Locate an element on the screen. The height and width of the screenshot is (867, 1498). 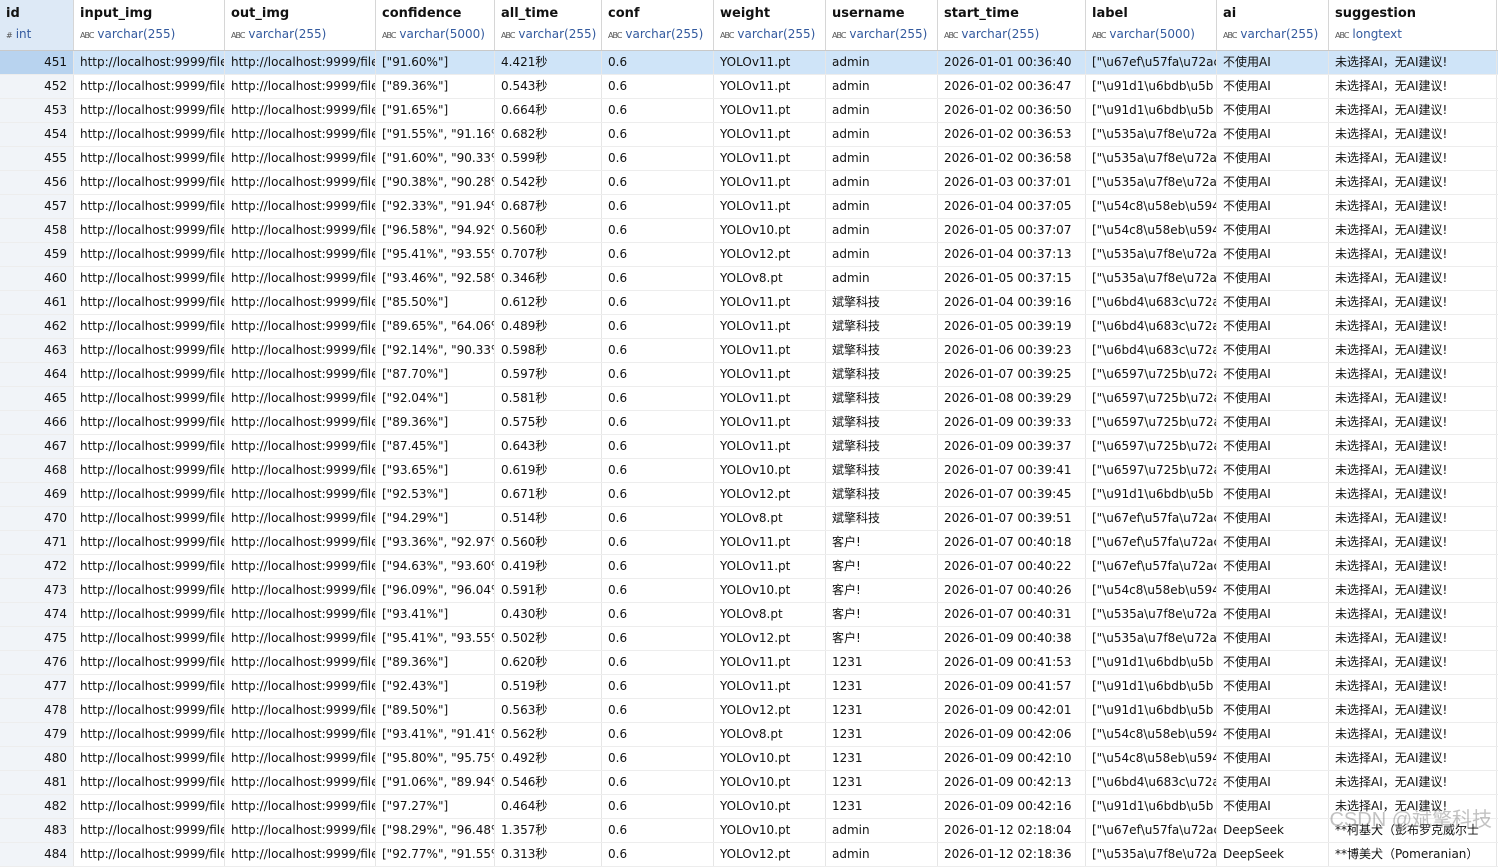
cell-id: 463 is located at coordinates (37, 350).